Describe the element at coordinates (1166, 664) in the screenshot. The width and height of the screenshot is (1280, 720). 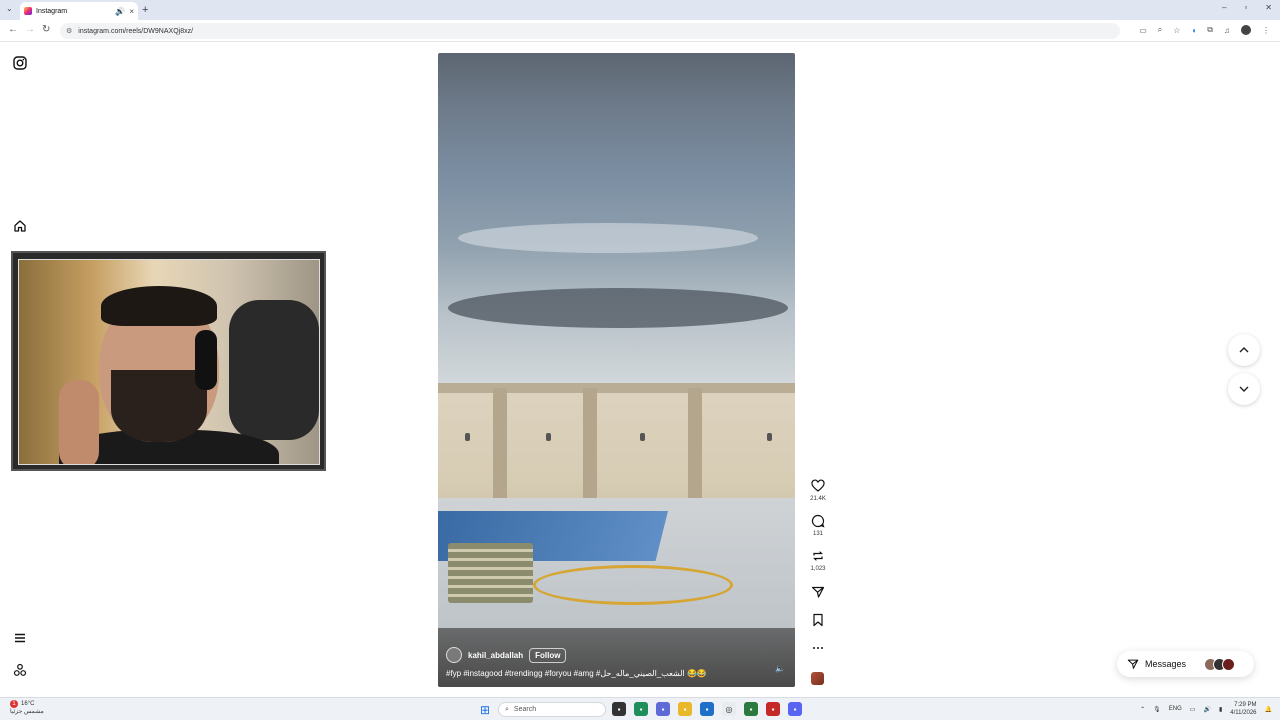
I see `messages-label: Messages` at that location.